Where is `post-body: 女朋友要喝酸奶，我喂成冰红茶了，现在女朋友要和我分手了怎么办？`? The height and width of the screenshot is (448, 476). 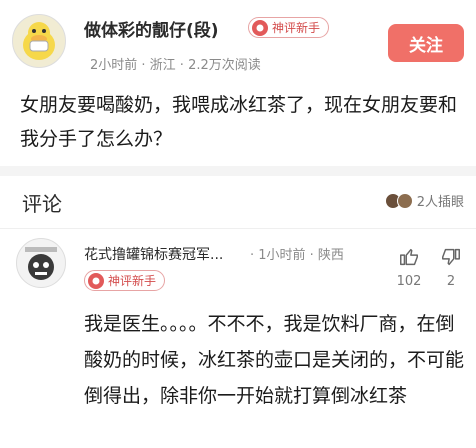 post-body: 女朋友要喝酸奶，我喂成冰红茶了，现在女朋友要和我分手了怎么办？ is located at coordinates (239, 122).